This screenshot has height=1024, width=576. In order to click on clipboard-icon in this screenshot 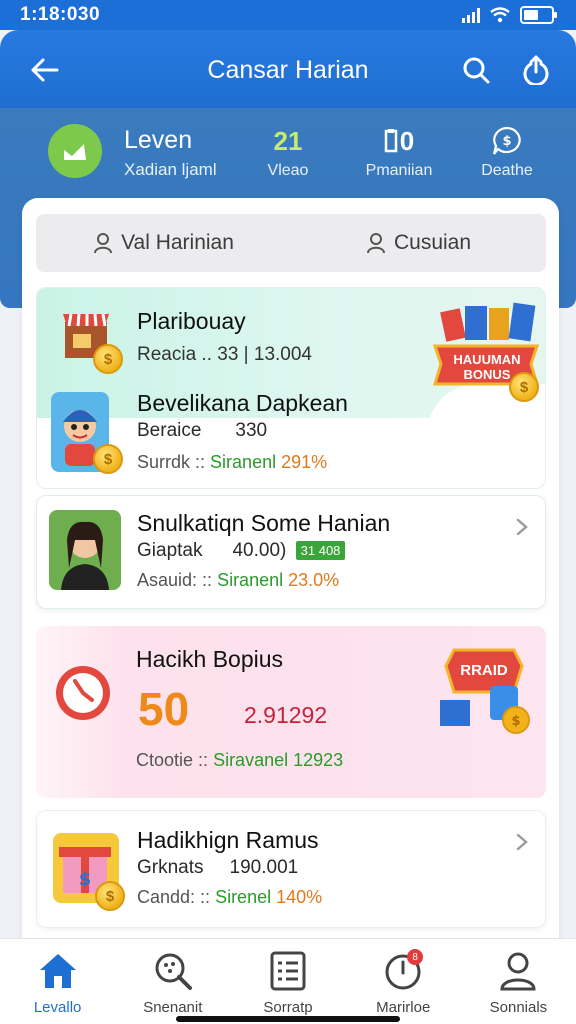, I will do `click(391, 141)`.